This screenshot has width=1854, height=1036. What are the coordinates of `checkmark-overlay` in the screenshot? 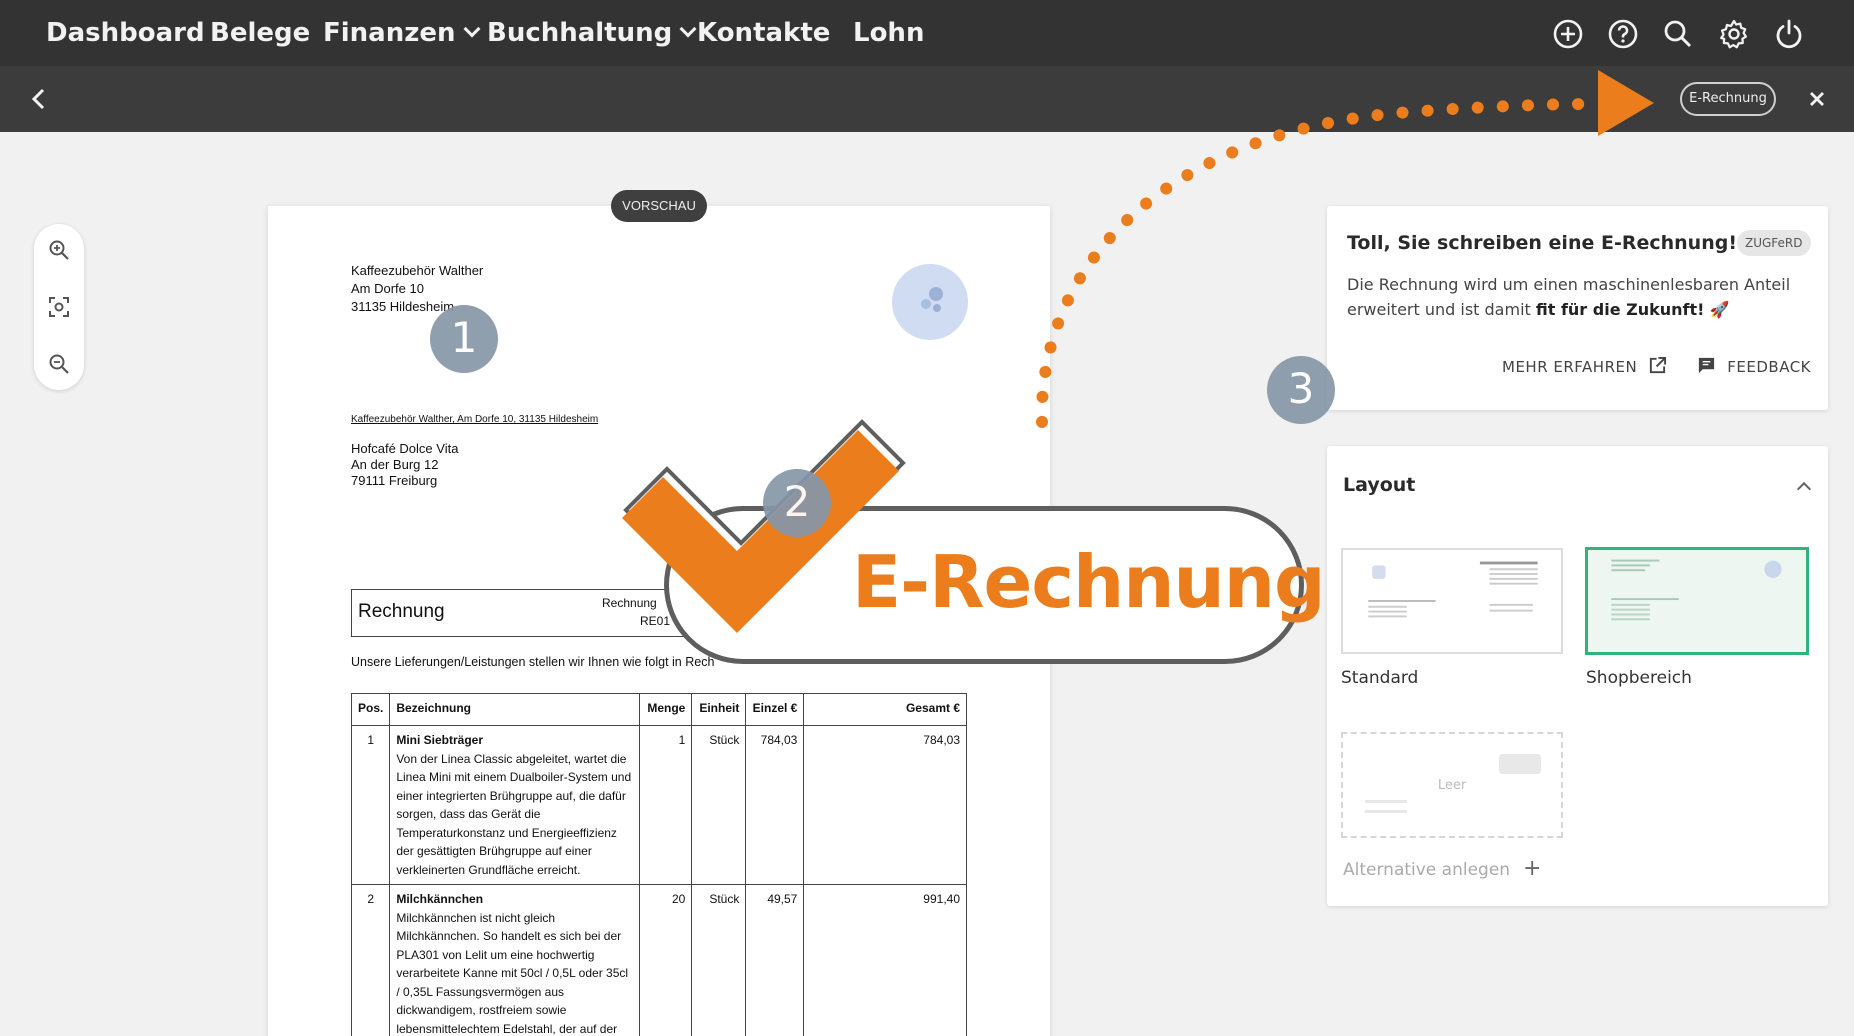 It's located at (764, 526).